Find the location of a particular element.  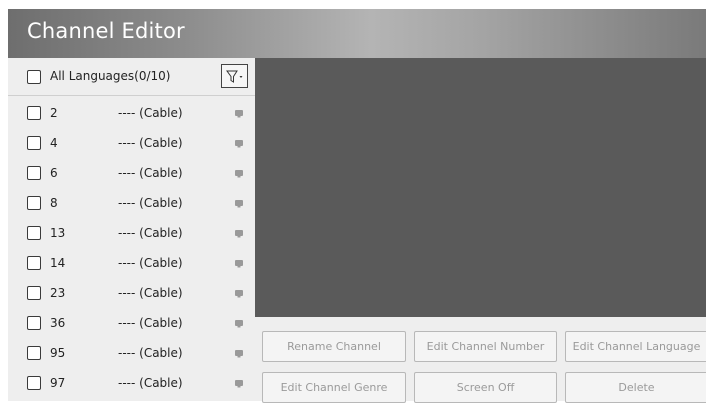

select-all-checkbox is located at coordinates (34, 77).